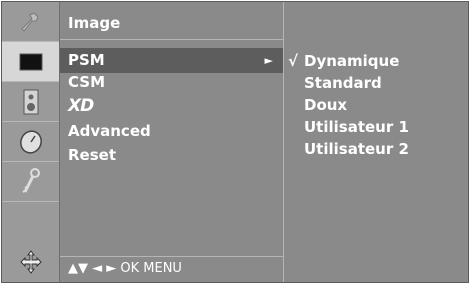 The width and height of the screenshot is (470, 284). Describe the element at coordinates (30, 22) in the screenshot. I see `tool-icon` at that location.